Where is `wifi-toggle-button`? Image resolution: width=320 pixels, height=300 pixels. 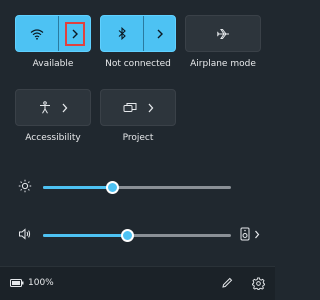
wifi-toggle-button is located at coordinates (37, 33).